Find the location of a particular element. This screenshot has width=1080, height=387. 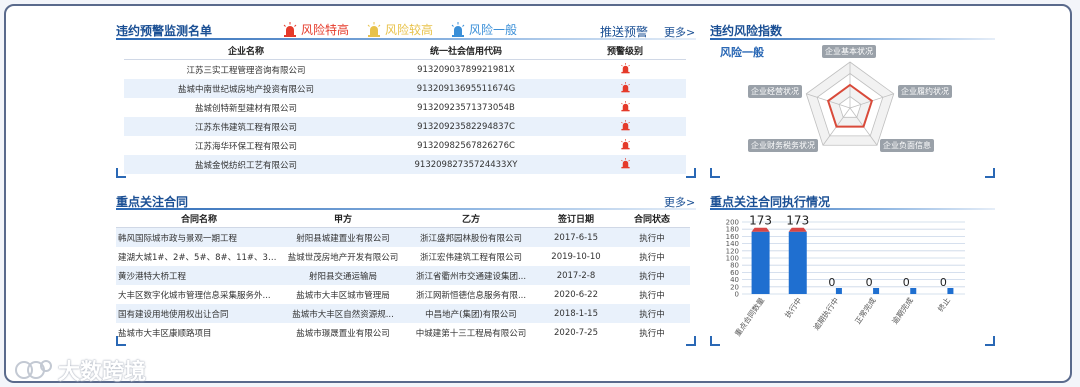

table-row: 江苏海华环保工程有限公司 91320982567826276C is located at coordinates (405, 145).